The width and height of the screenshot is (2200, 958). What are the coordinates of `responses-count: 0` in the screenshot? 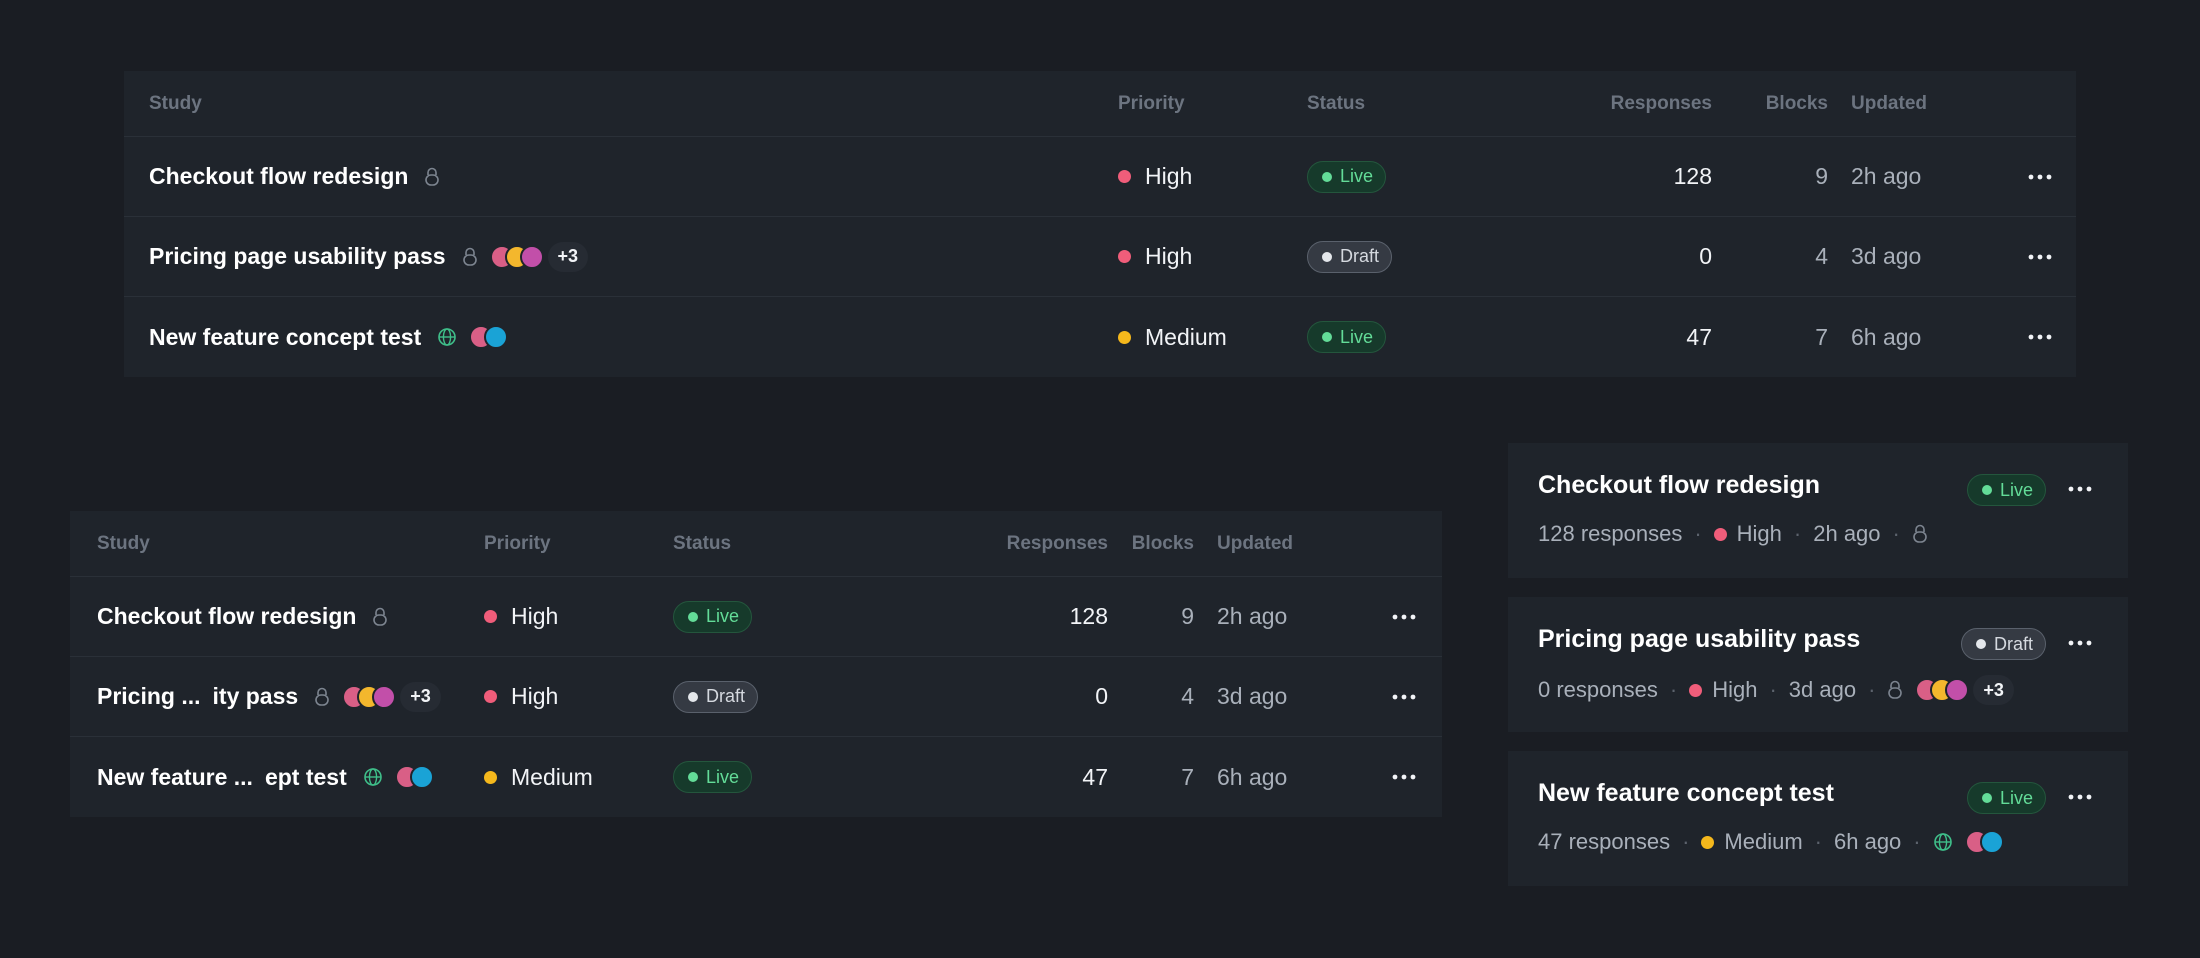 It's located at (1101, 696).